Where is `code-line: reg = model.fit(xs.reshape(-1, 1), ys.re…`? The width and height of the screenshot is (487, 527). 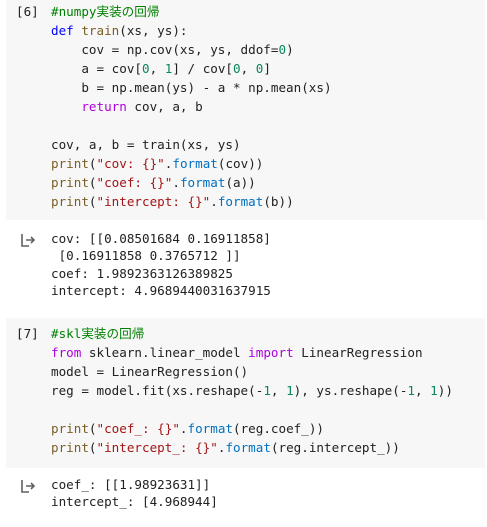 code-line: reg = model.fit(xs.reshape(-1, 1), ys.re… is located at coordinates (252, 390).